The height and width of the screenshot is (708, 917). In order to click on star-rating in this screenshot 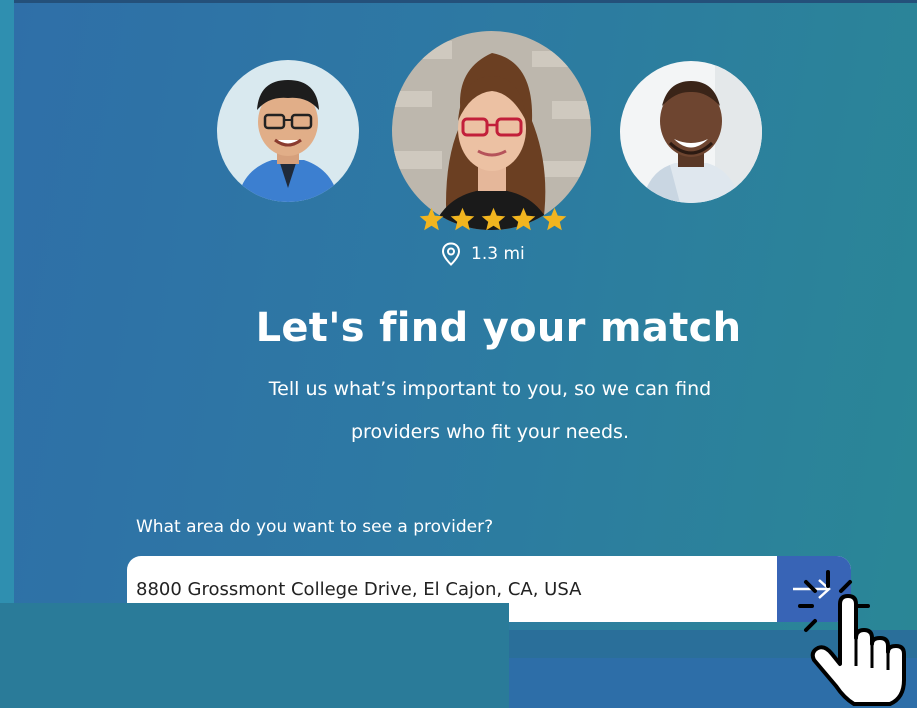, I will do `click(493, 220)`.